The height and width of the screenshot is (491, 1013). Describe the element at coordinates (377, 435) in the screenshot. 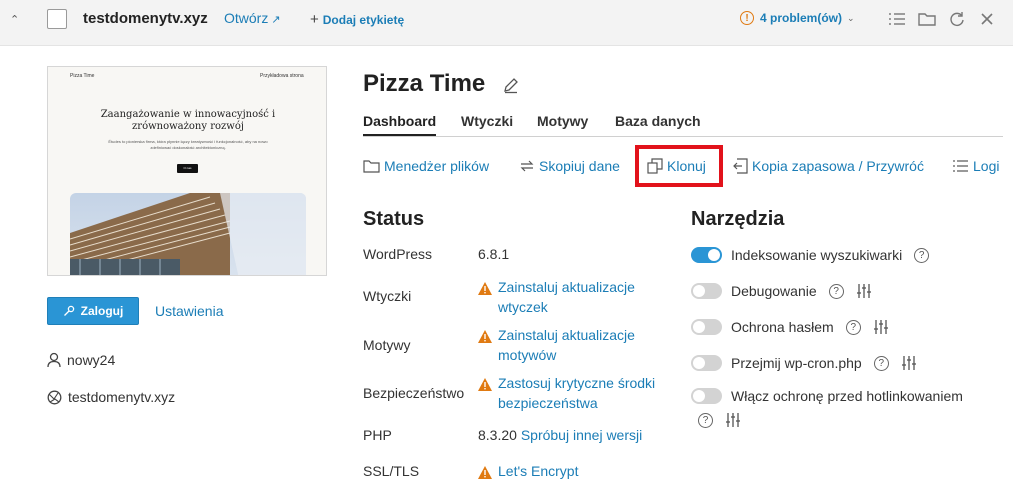

I see `php-label: PHP` at that location.